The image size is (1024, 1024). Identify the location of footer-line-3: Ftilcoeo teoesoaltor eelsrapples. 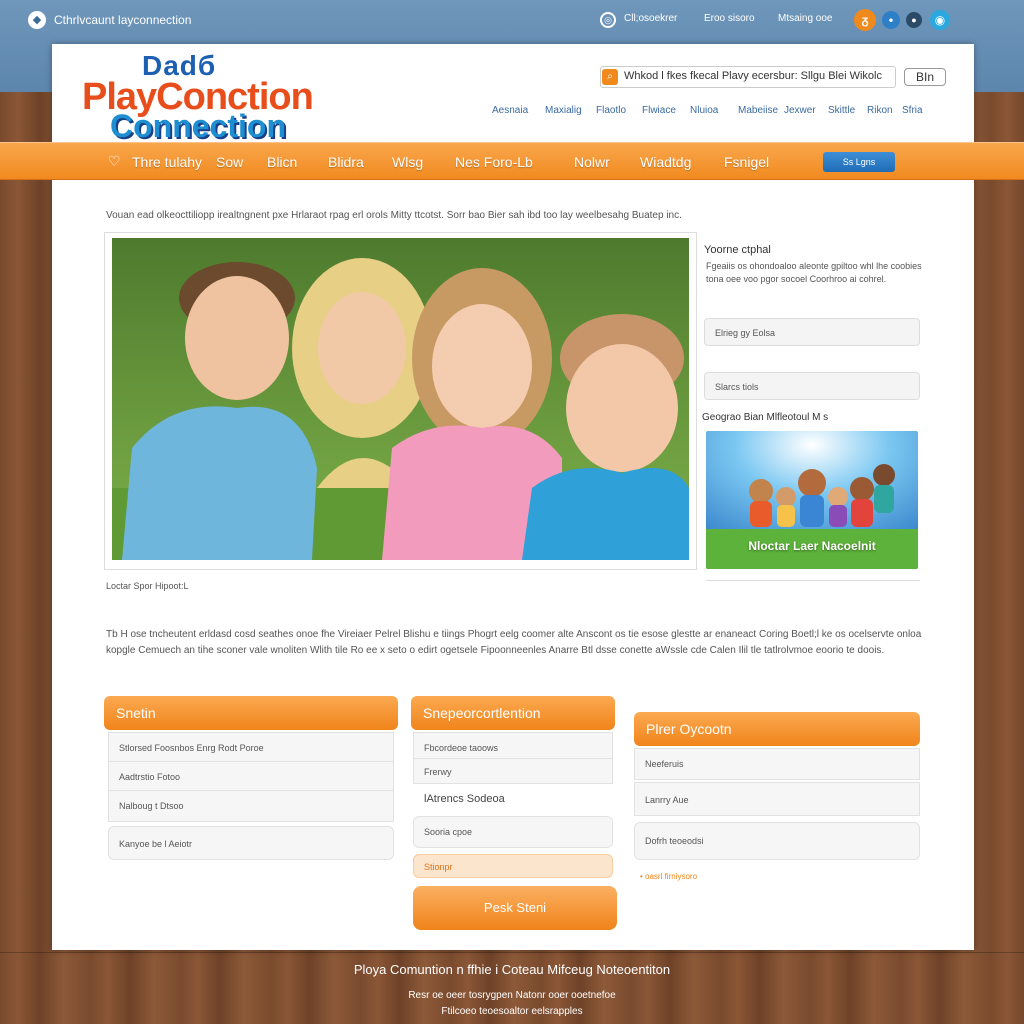
(512, 1011).